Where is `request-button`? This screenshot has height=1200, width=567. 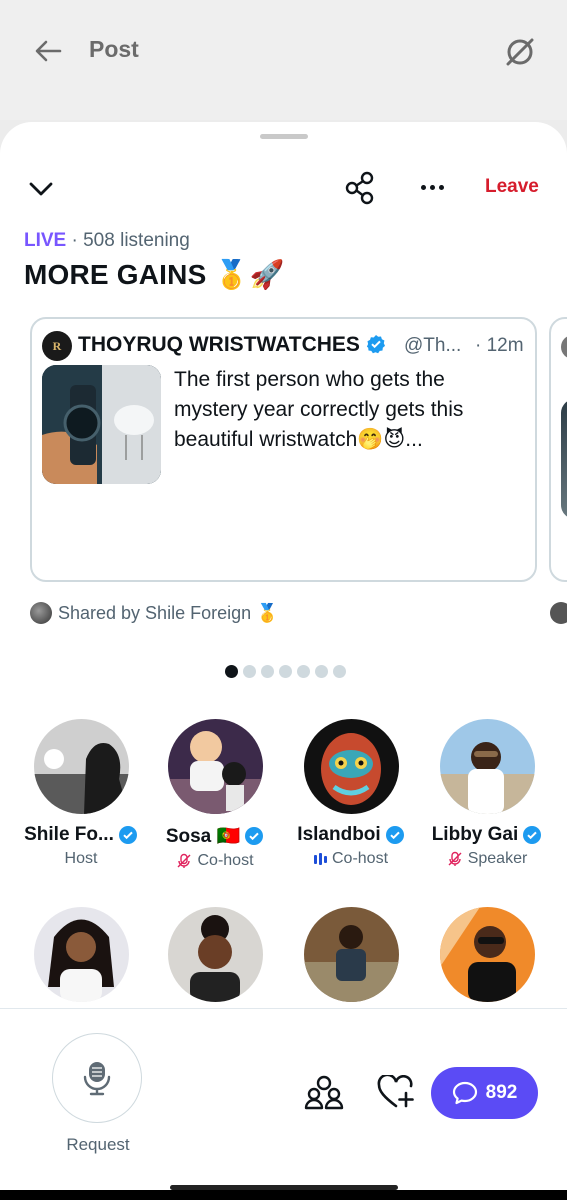
request-button is located at coordinates (97, 1078).